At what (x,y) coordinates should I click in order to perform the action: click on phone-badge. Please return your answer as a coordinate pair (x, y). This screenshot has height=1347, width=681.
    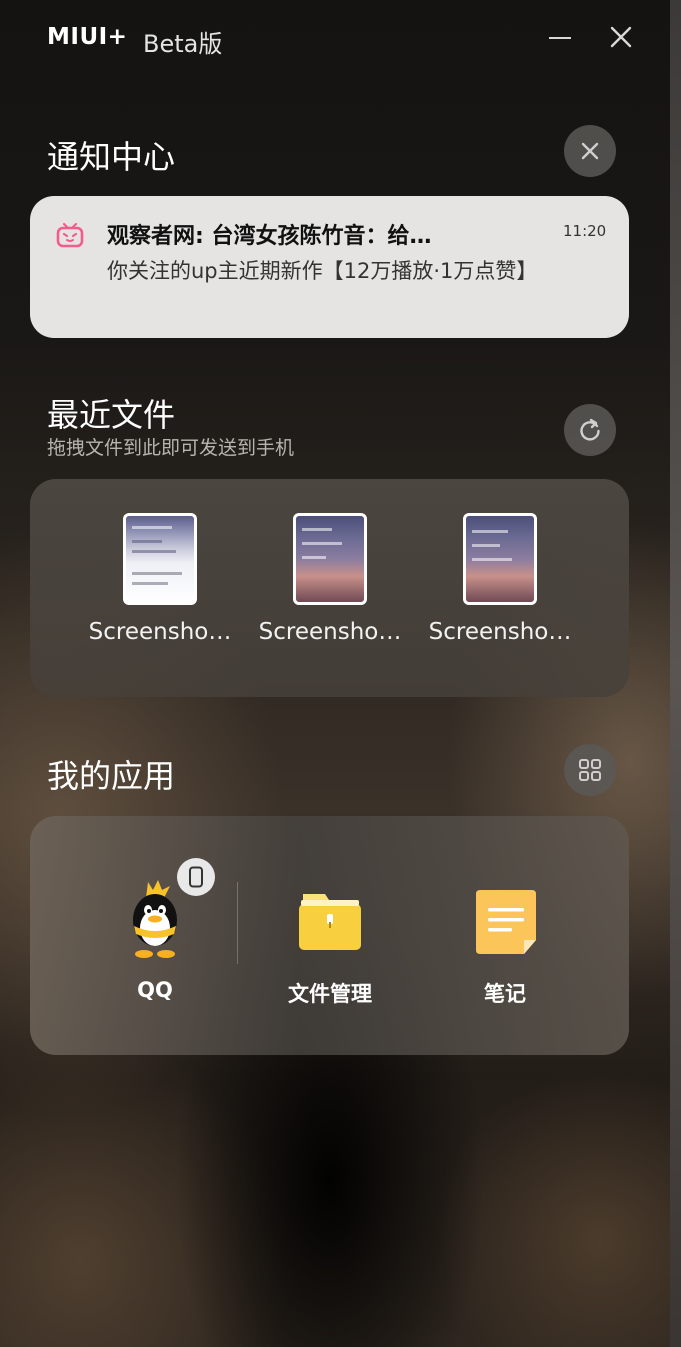
    Looking at the image, I should click on (196, 877).